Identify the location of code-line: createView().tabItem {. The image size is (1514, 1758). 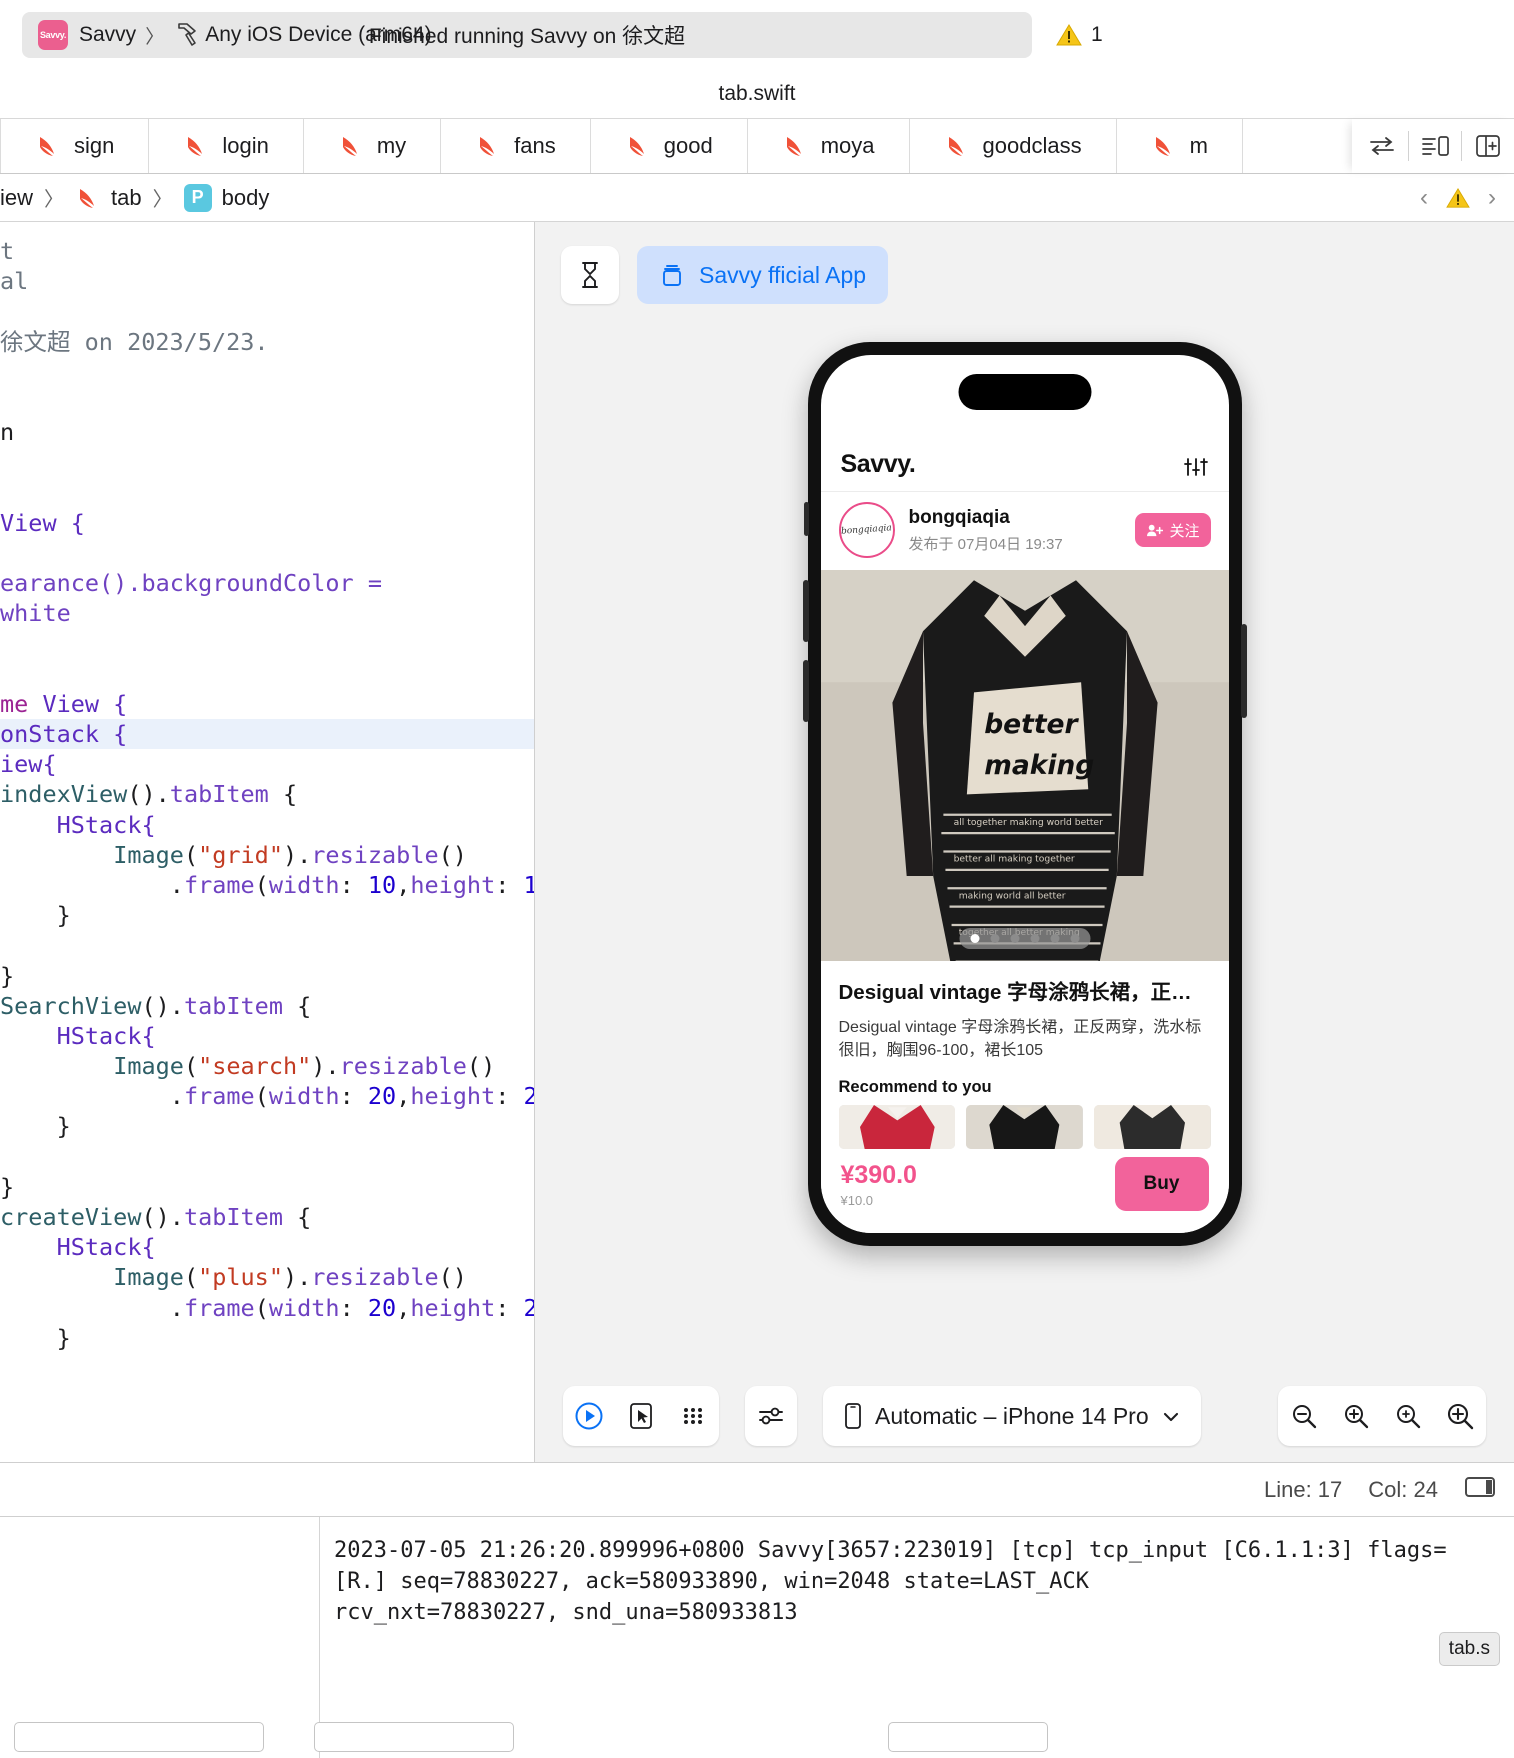
(156, 1217).